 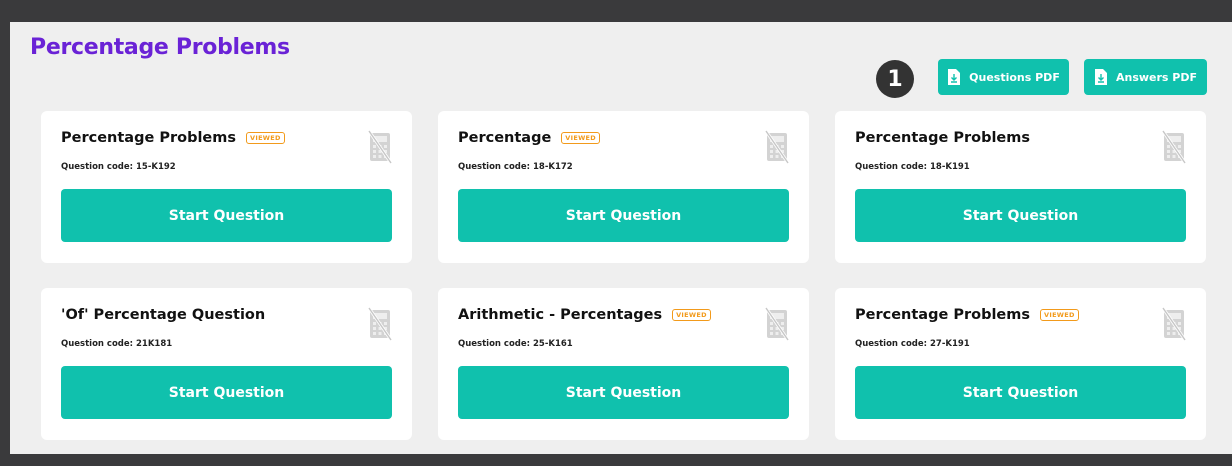 What do you see at coordinates (1014, 77) in the screenshot?
I see `questions-pdf-label: Questions PDF` at bounding box center [1014, 77].